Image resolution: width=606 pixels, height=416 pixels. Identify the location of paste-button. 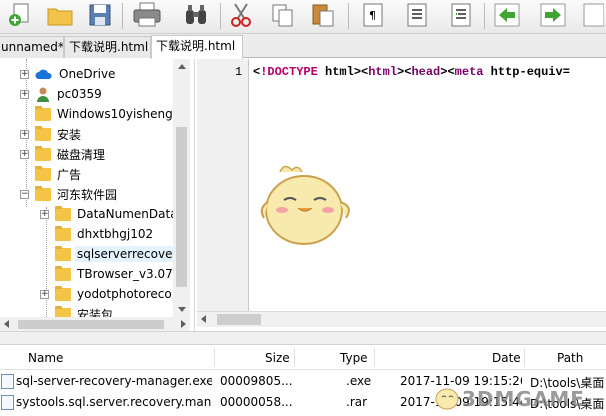
(323, 15).